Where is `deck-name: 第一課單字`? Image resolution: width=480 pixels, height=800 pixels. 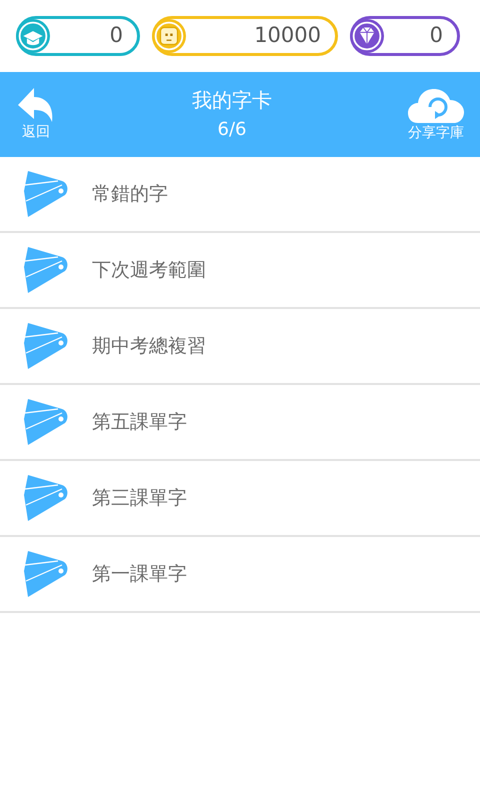
deck-name: 第一課單字 is located at coordinates (139, 574).